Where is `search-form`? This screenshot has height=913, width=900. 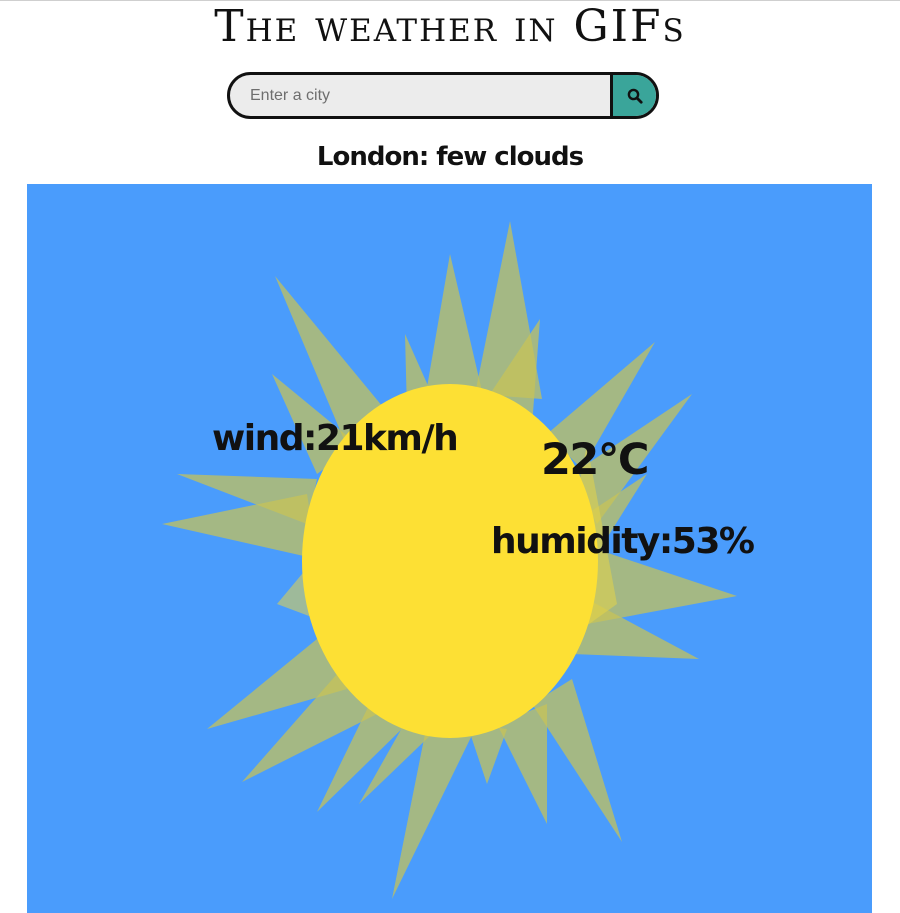 search-form is located at coordinates (443, 95).